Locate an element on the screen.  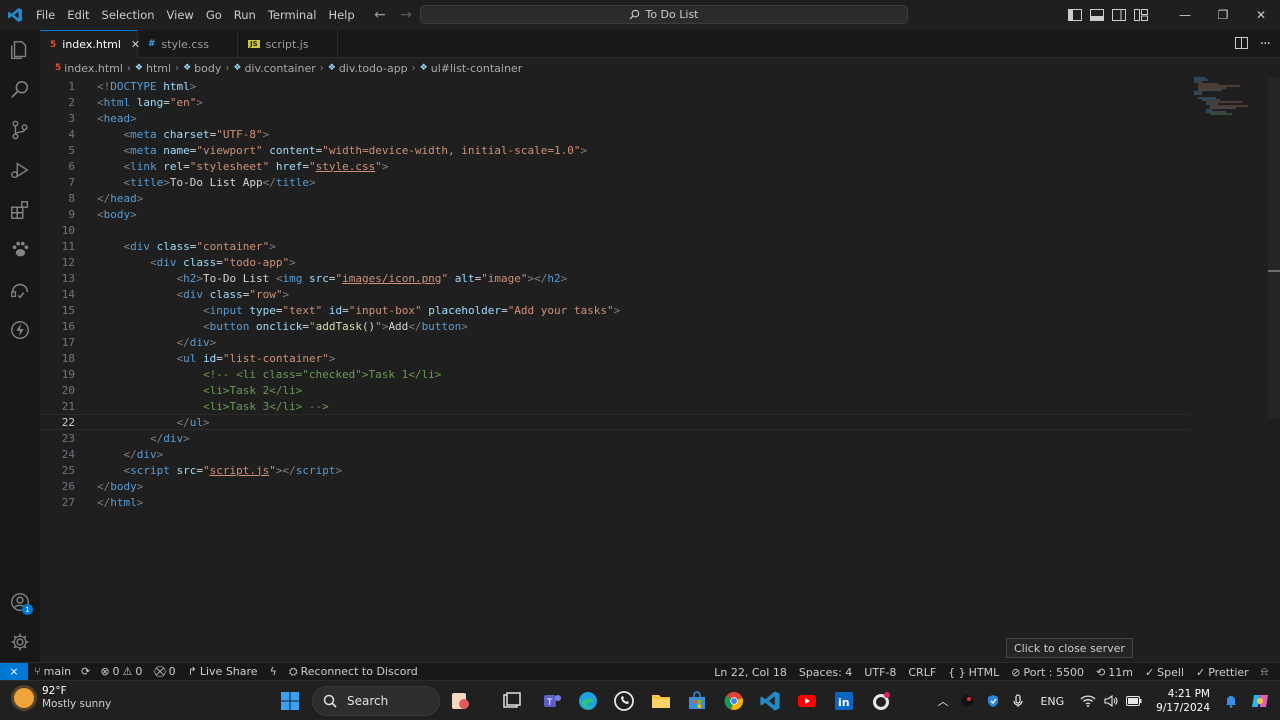
menu-terminal: Terminal is located at coordinates (292, 15).